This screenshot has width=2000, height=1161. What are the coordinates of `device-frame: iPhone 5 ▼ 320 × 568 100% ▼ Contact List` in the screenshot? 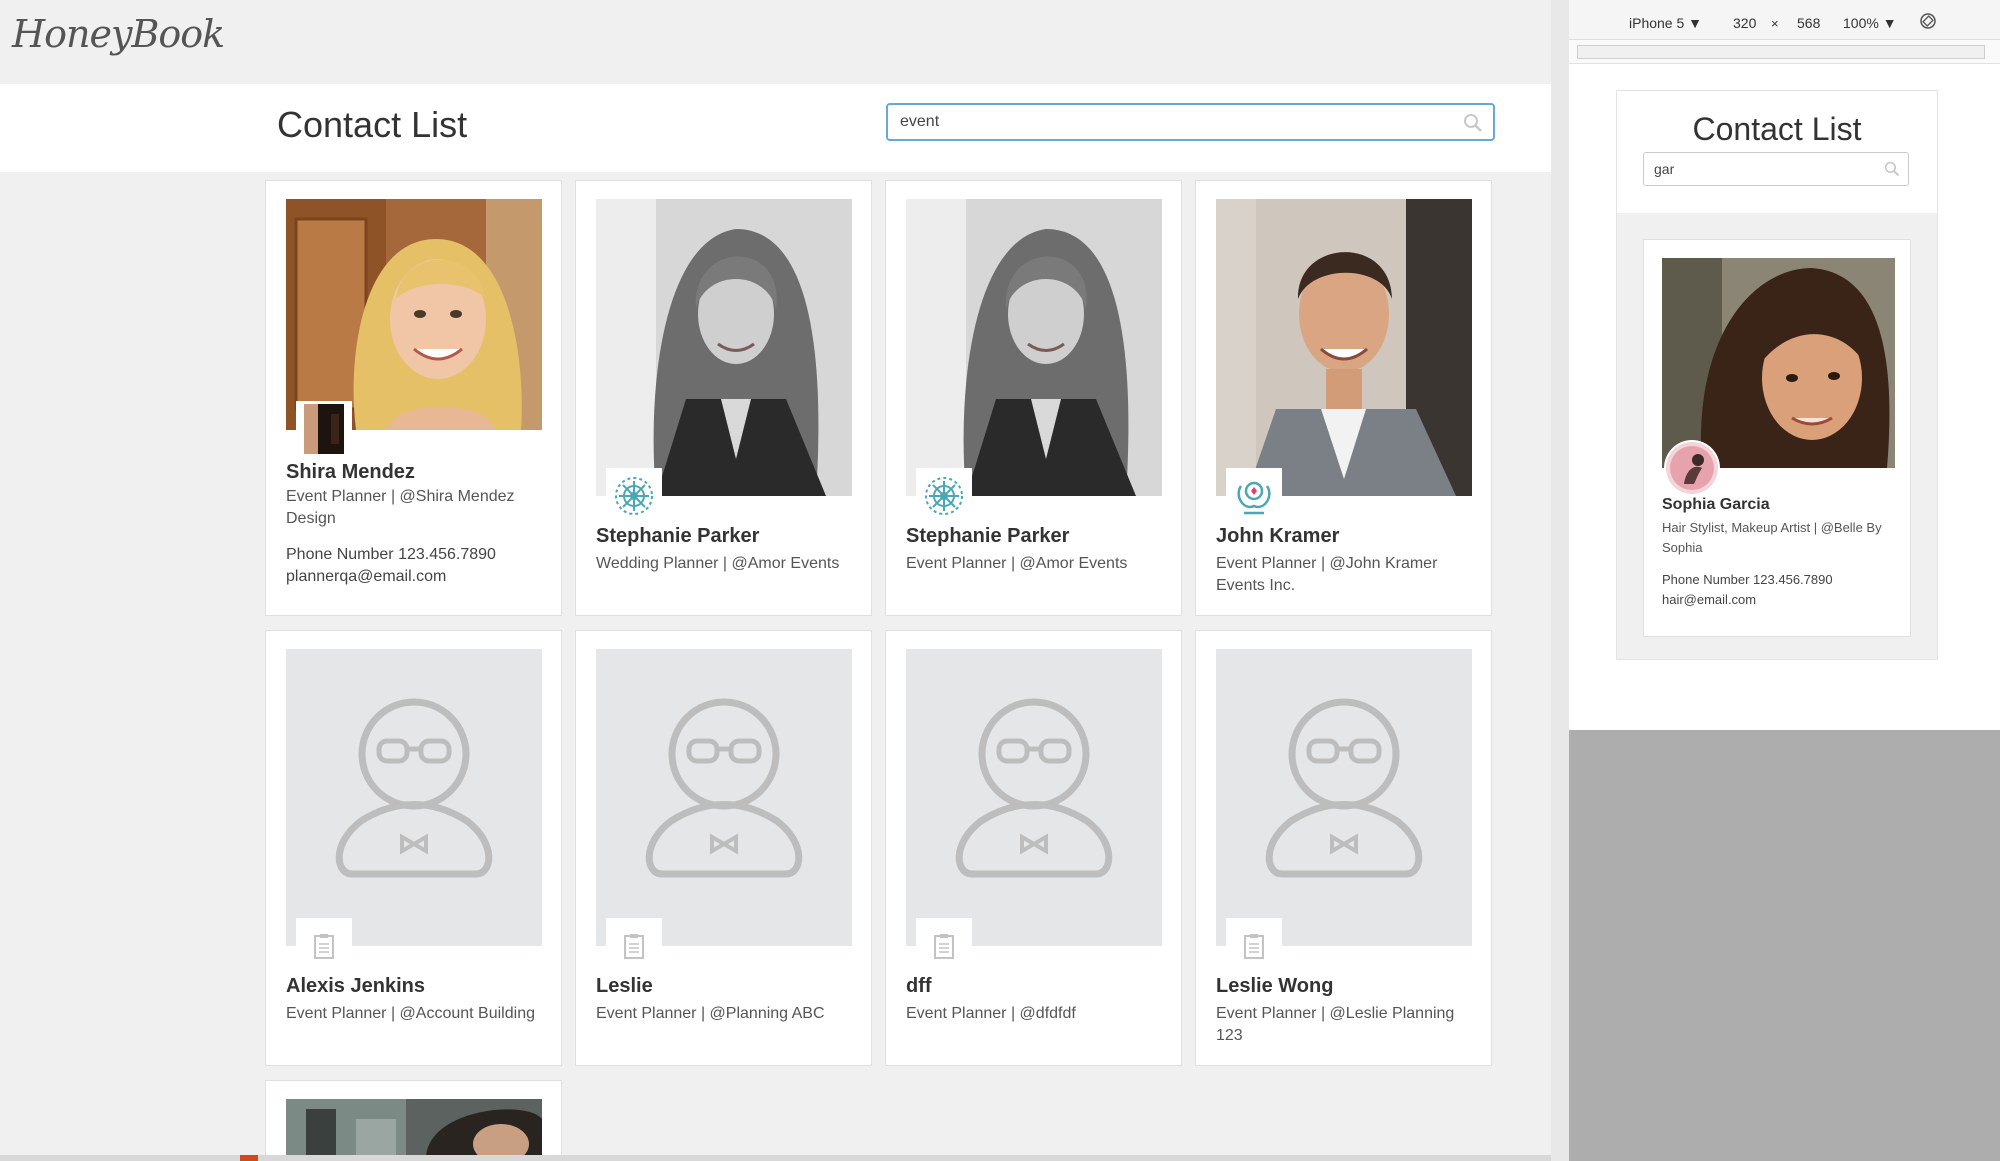 It's located at (1784, 365).